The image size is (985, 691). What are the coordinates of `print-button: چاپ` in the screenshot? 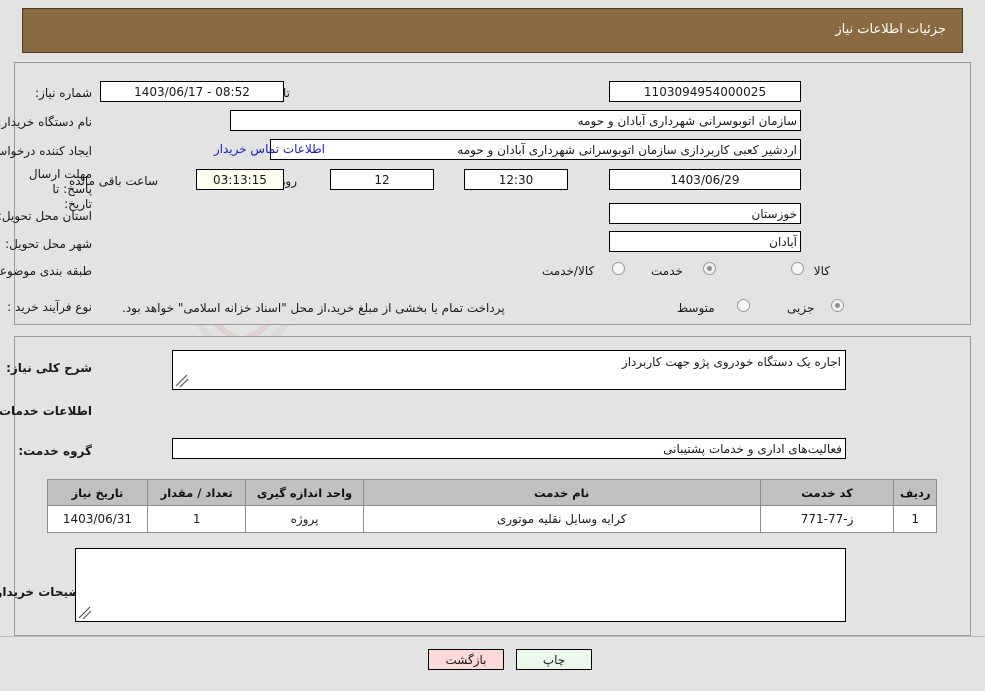 It's located at (554, 659).